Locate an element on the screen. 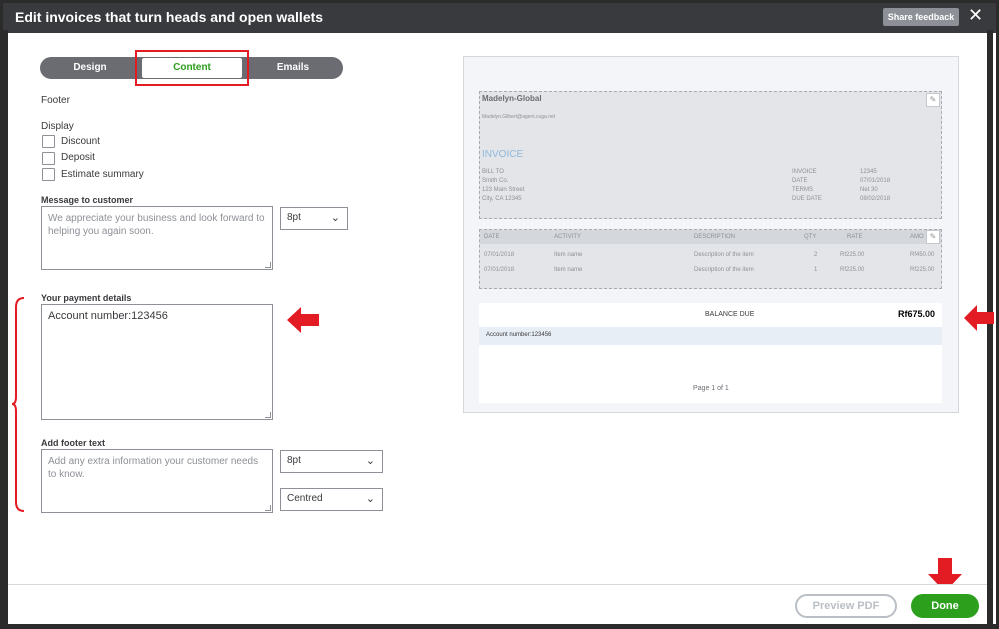 This screenshot has width=999, height=629. footer-text-label: Add footer text is located at coordinates (73, 443).